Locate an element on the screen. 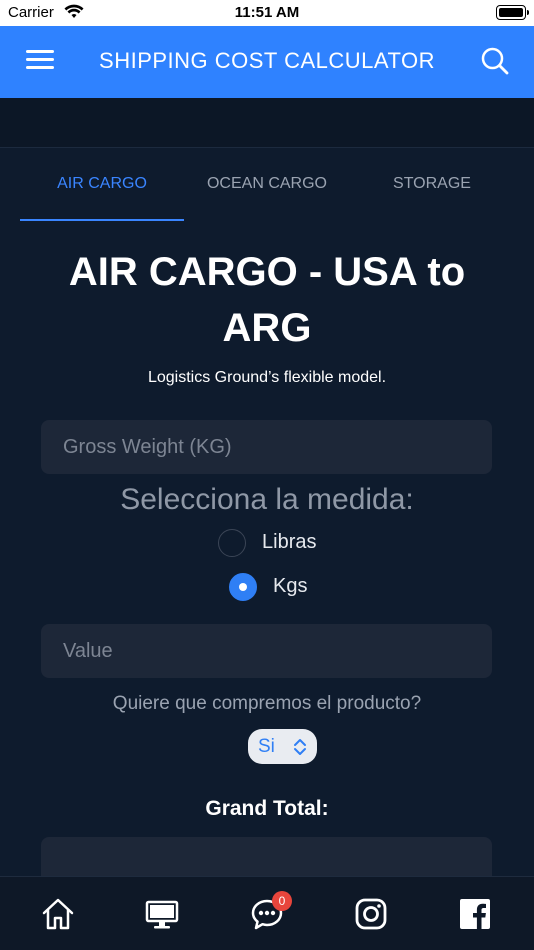 This screenshot has width=534, height=950. desktop-icon is located at coordinates (162, 914).